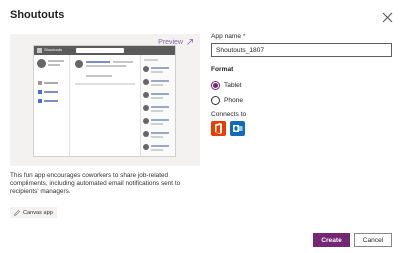 The width and height of the screenshot is (400, 253). What do you see at coordinates (387, 17) in the screenshot?
I see `close-icon` at bounding box center [387, 17].